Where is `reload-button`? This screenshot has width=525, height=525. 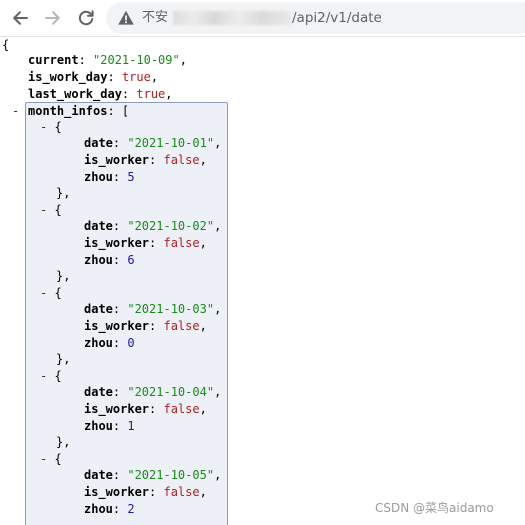 reload-button is located at coordinates (86, 18).